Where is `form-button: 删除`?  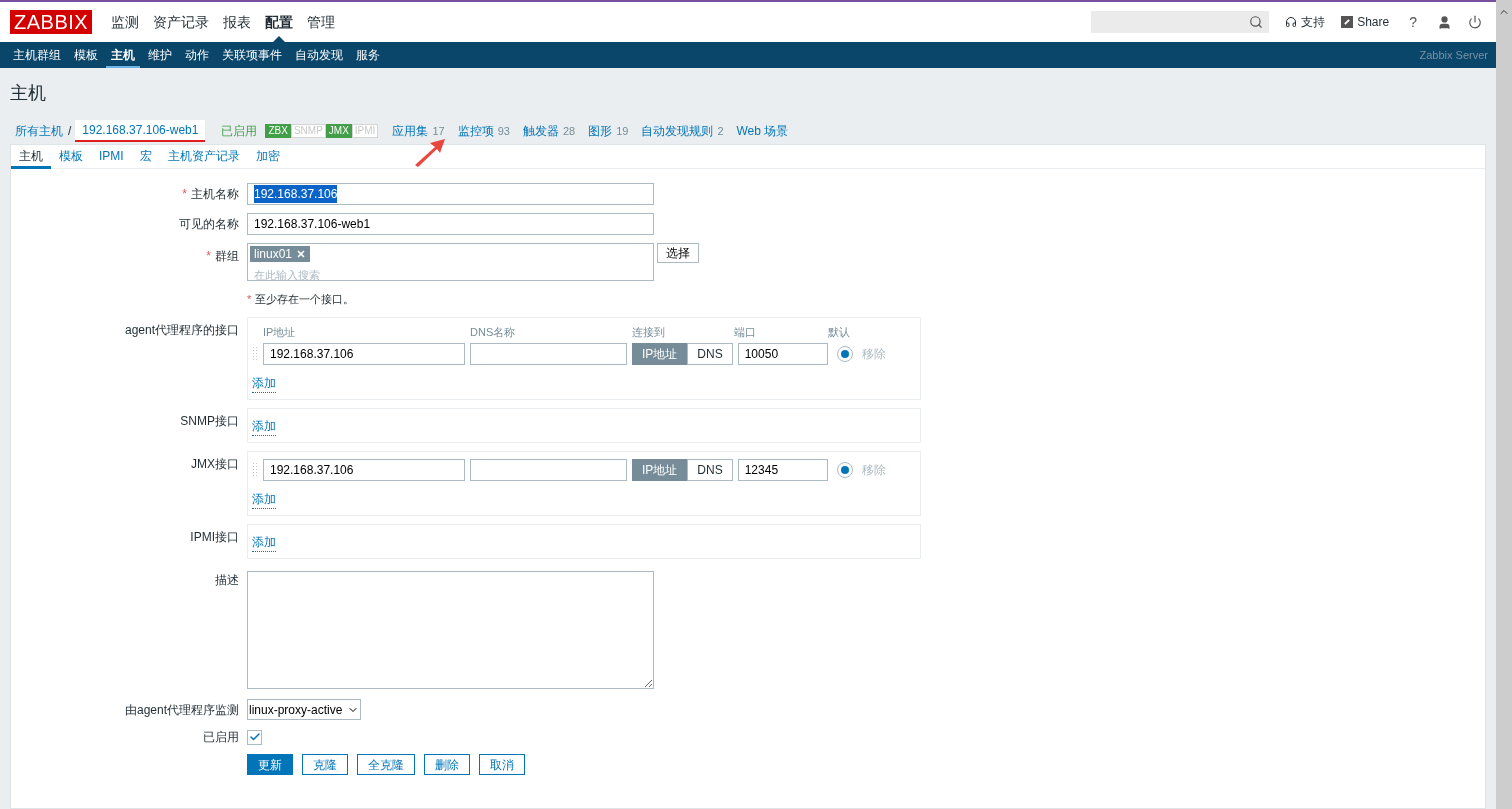
form-button: 删除 is located at coordinates (447, 764).